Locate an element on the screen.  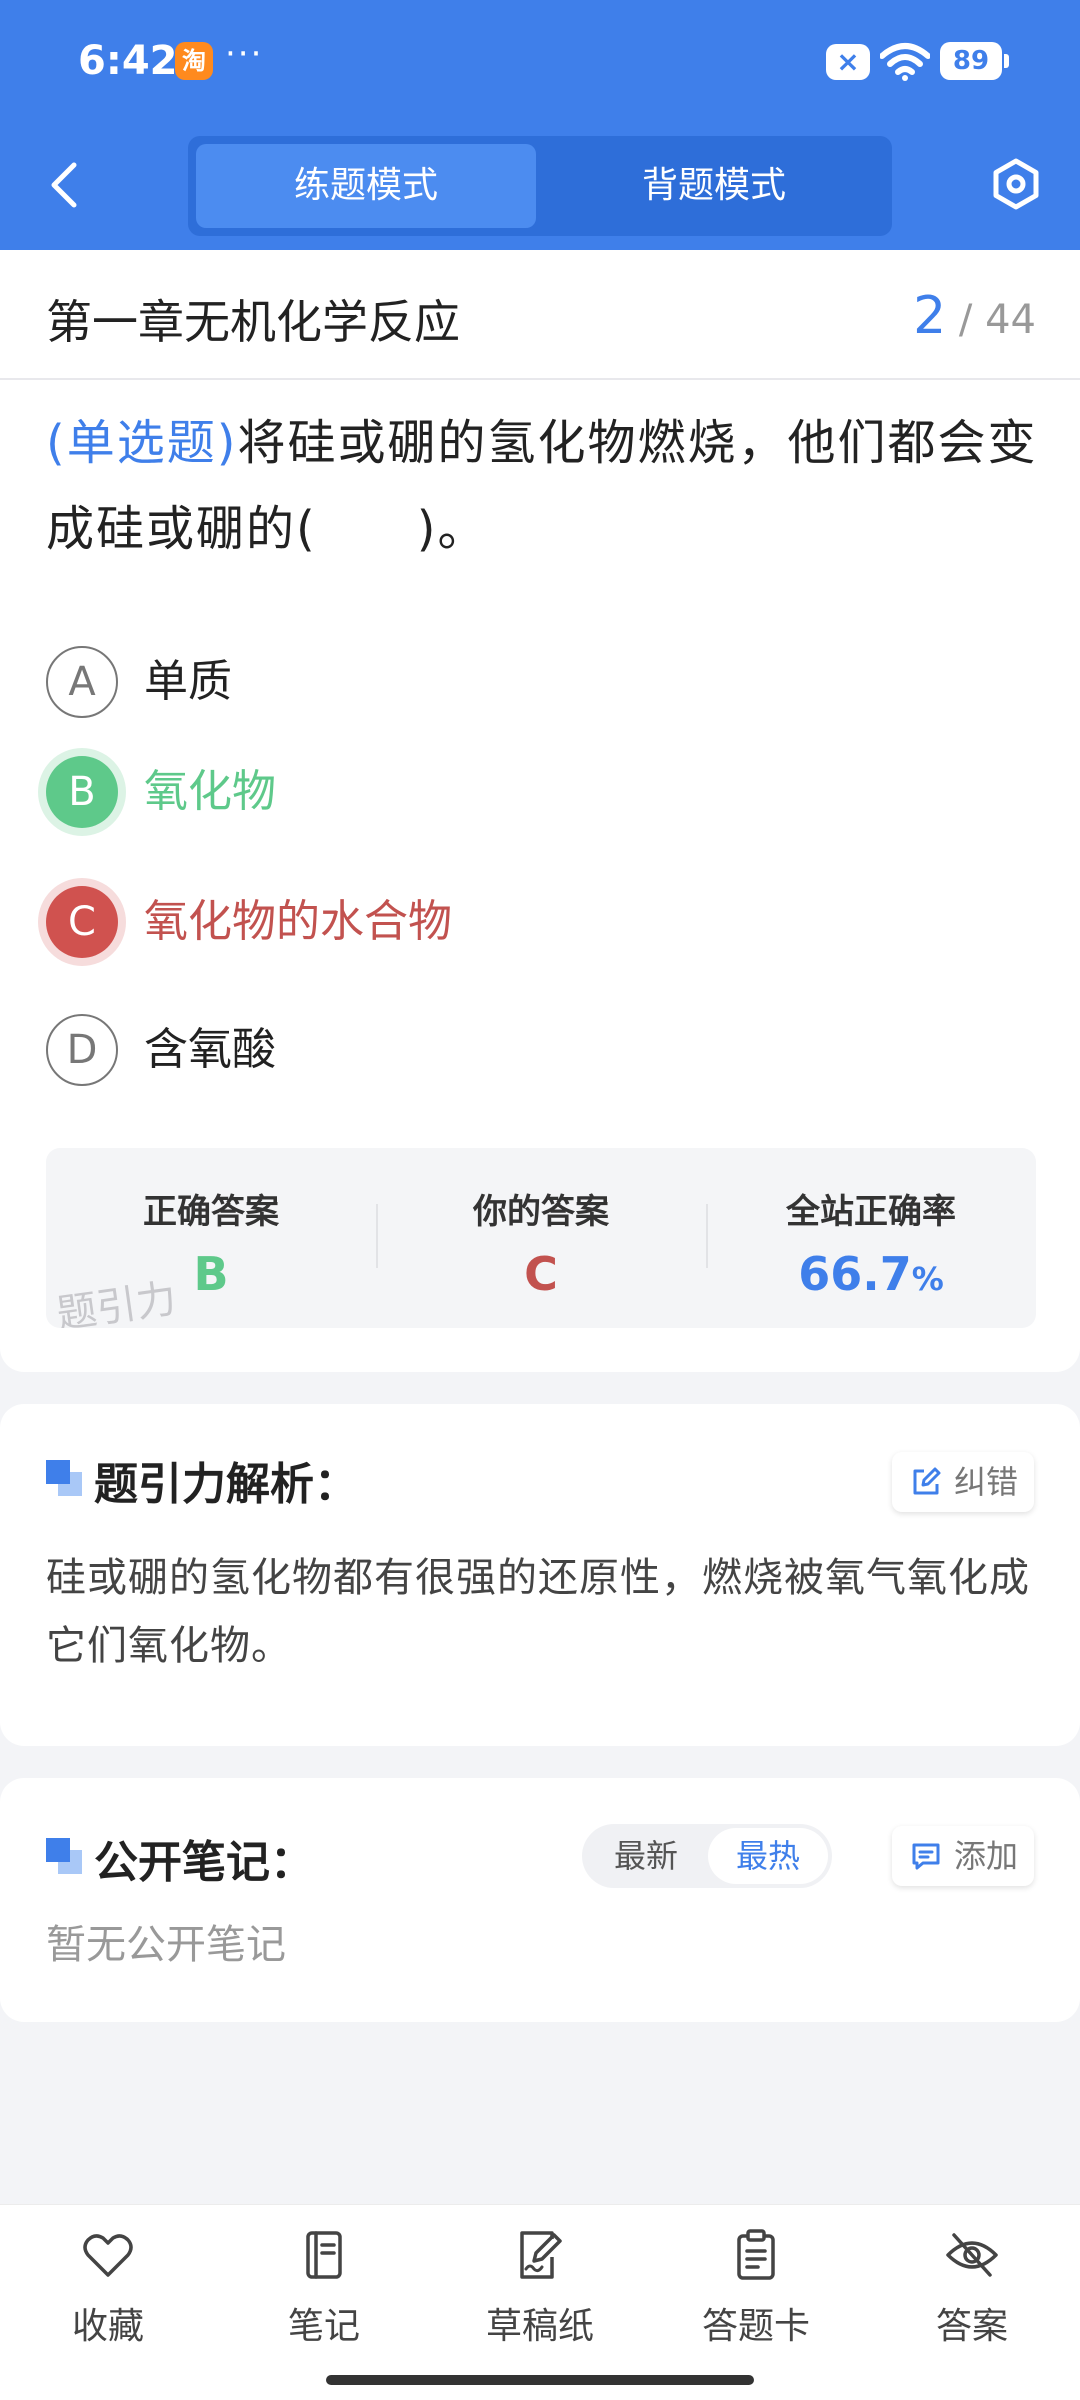
nav-answer-sheet-label: 答题卡 is located at coordinates (755, 2326).